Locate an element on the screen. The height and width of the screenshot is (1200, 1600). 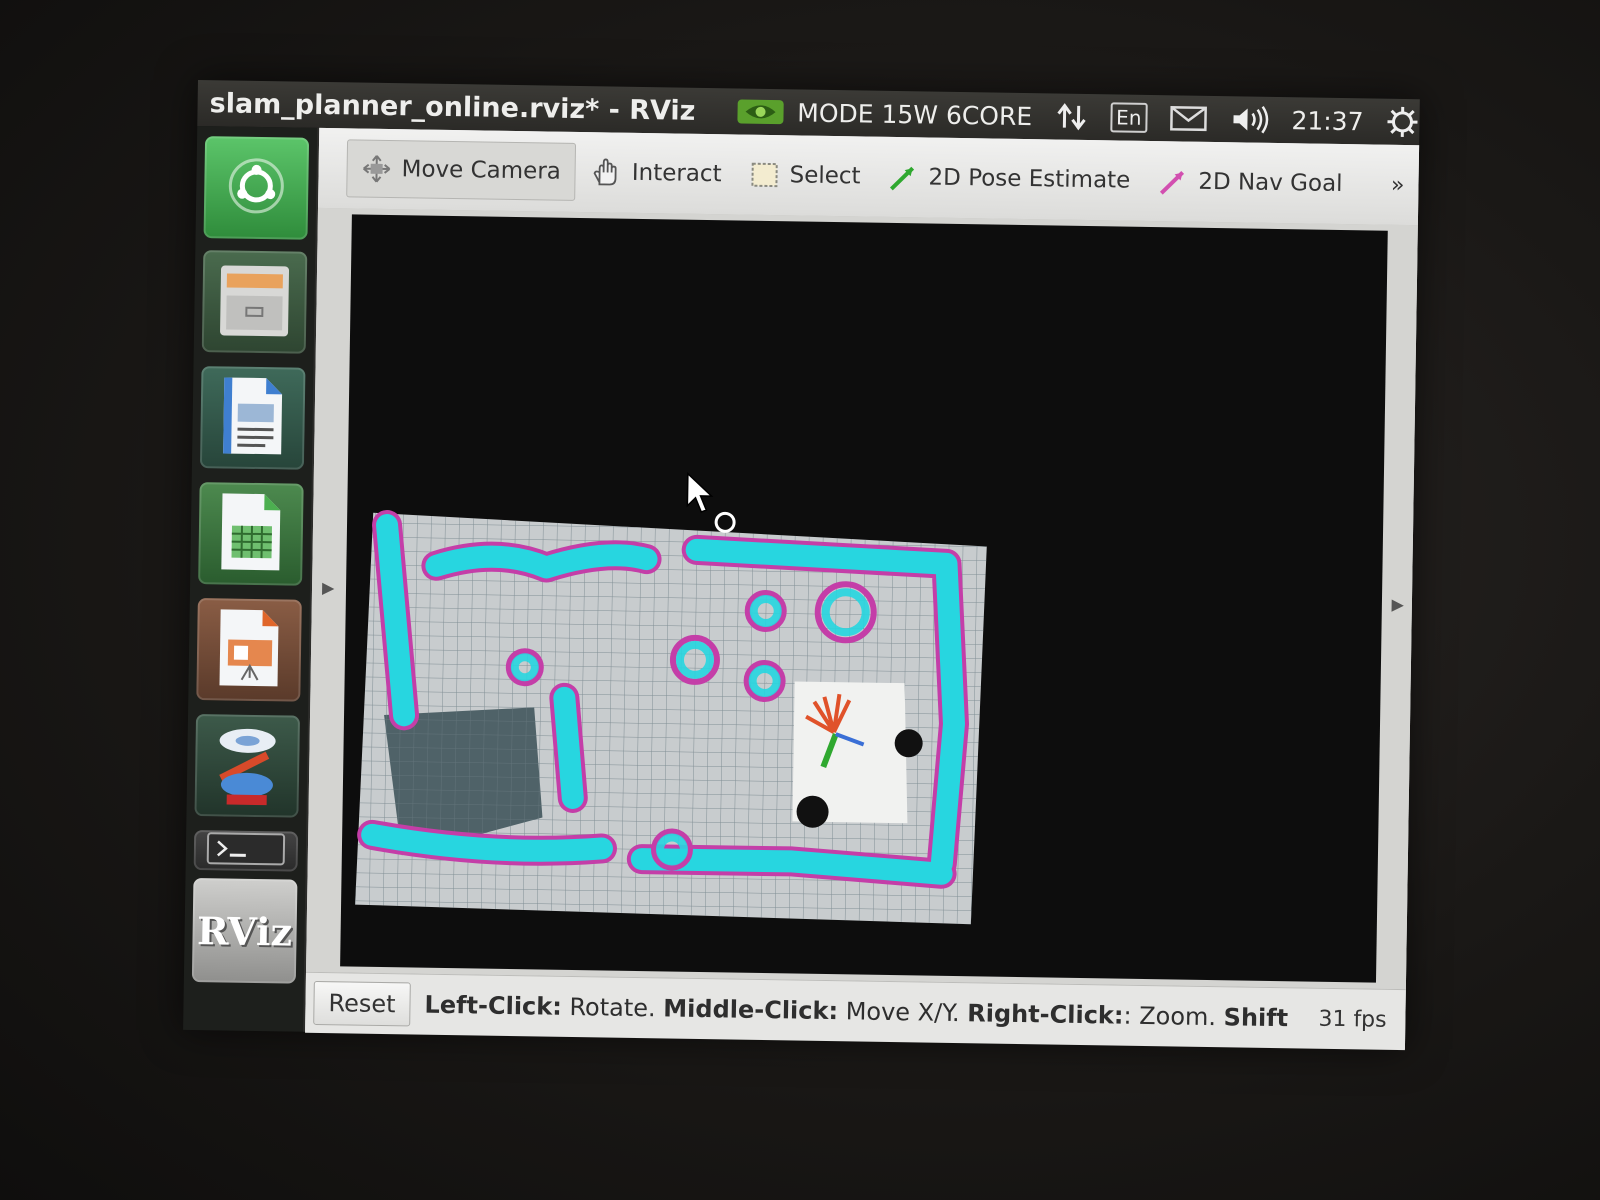
terminal-icon is located at coordinates (246, 850).